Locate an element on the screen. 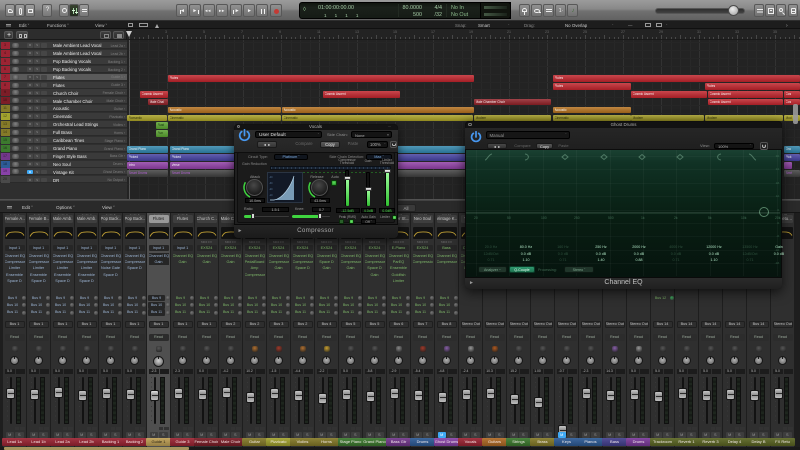 The image size is (800, 450). svg-text: -10 is located at coordinates (271, 195).